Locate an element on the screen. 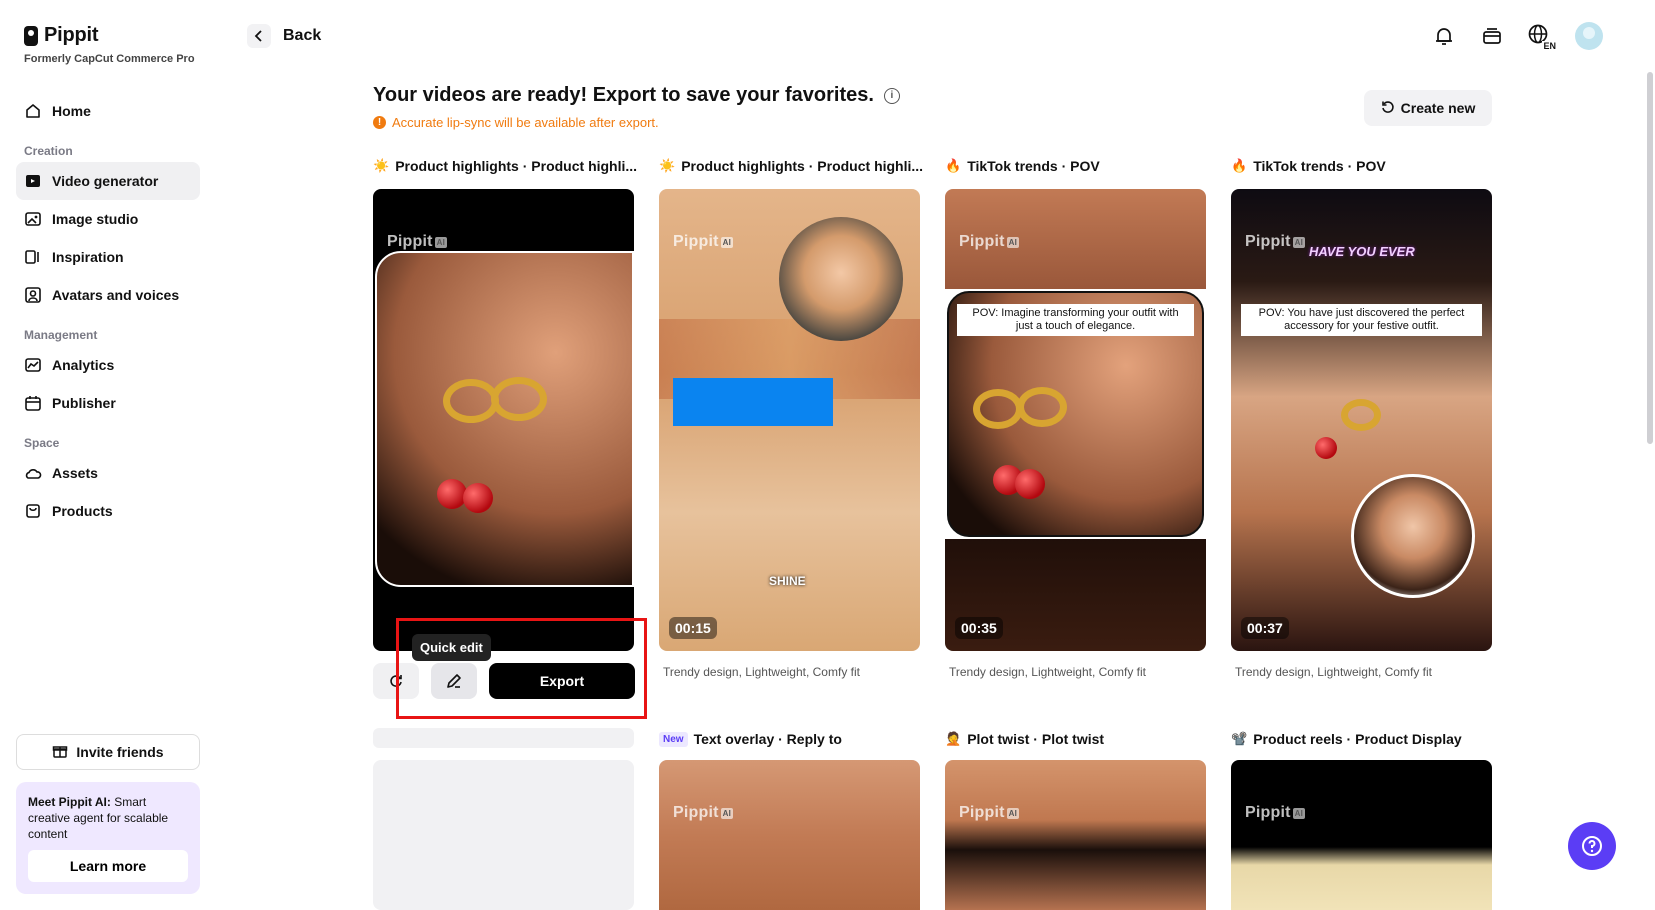 This screenshot has width=1655, height=910. loading-placeholder is located at coordinates (503, 738).